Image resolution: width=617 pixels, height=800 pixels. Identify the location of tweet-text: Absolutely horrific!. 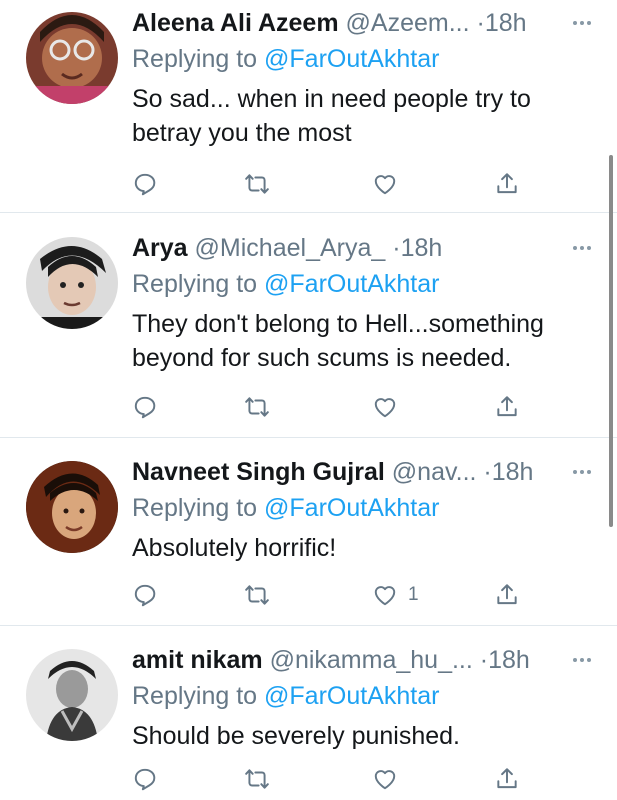
(234, 548).